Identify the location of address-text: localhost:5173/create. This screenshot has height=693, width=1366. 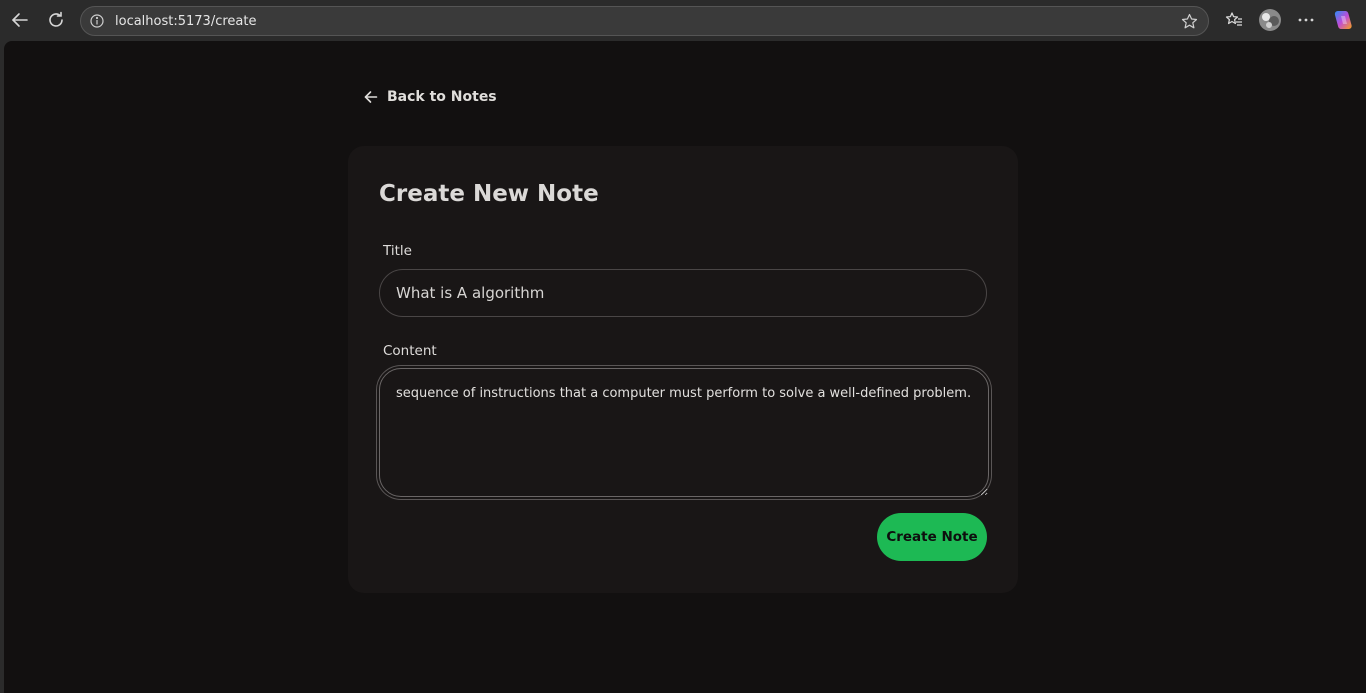
(186, 21).